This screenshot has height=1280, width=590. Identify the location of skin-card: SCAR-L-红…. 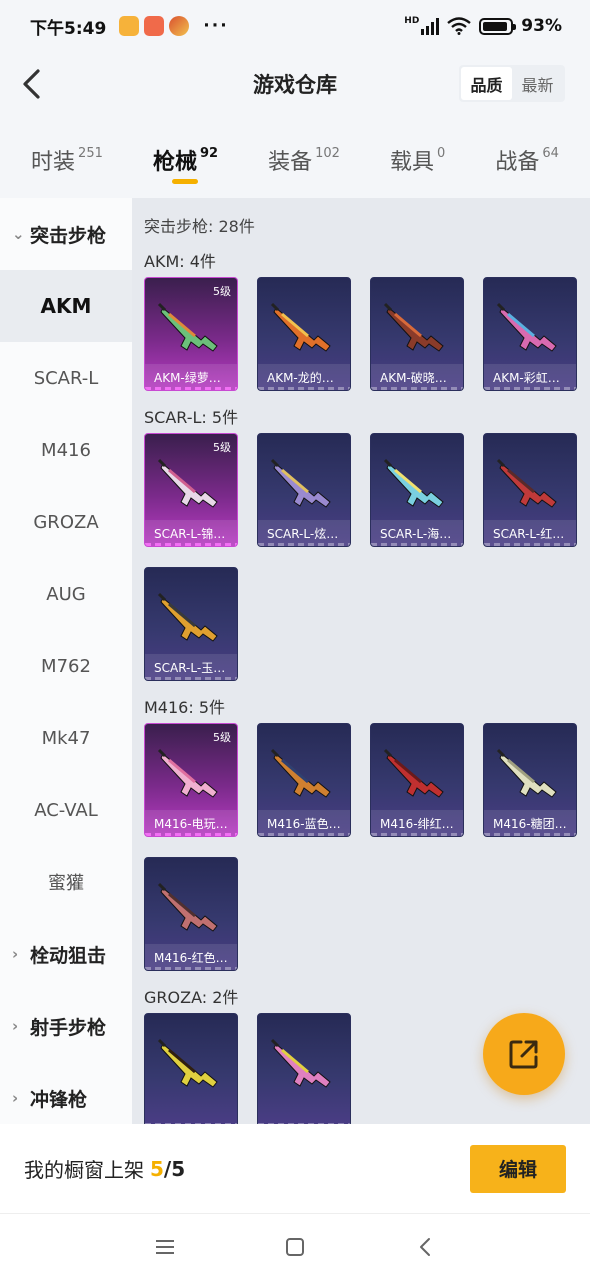
(530, 490).